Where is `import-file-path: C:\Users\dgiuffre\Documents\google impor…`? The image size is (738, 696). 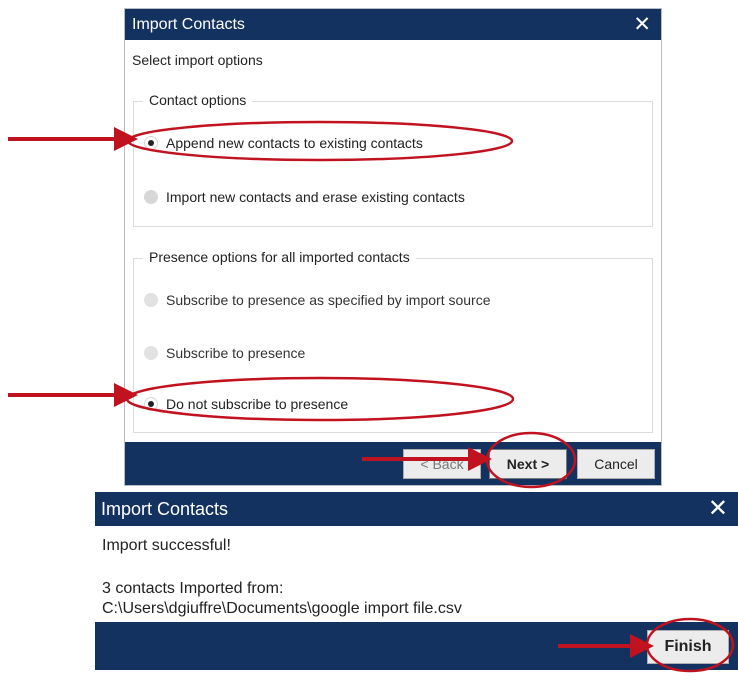 import-file-path: C:\Users\dgiuffre\Documents\google impor… is located at coordinates (282, 608).